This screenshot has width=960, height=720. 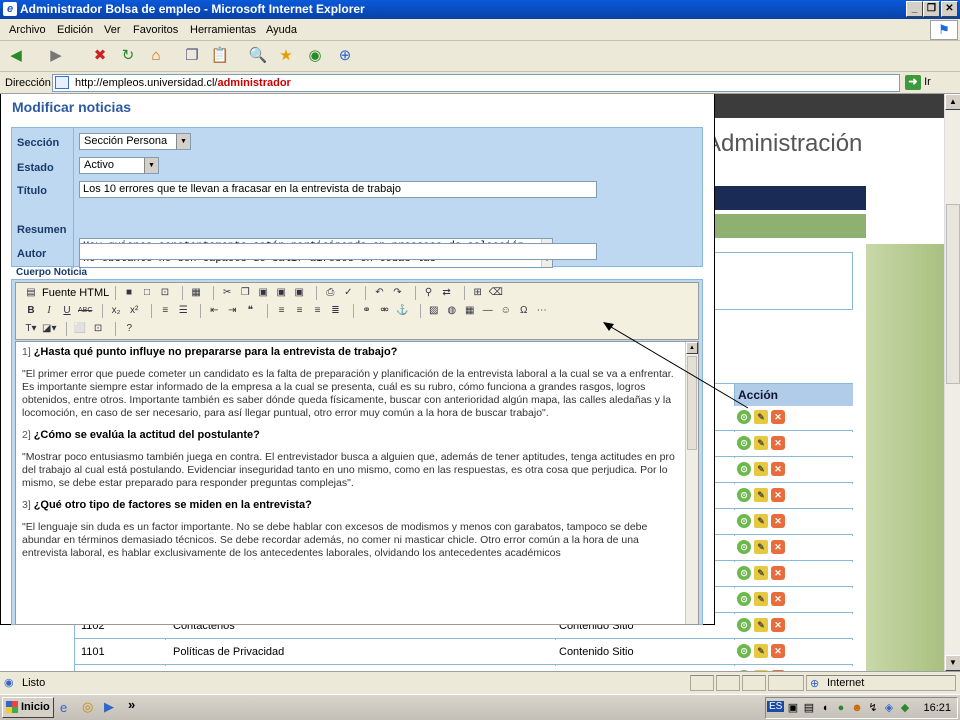 I want to click on more-chevron: », so click(x=131, y=704).